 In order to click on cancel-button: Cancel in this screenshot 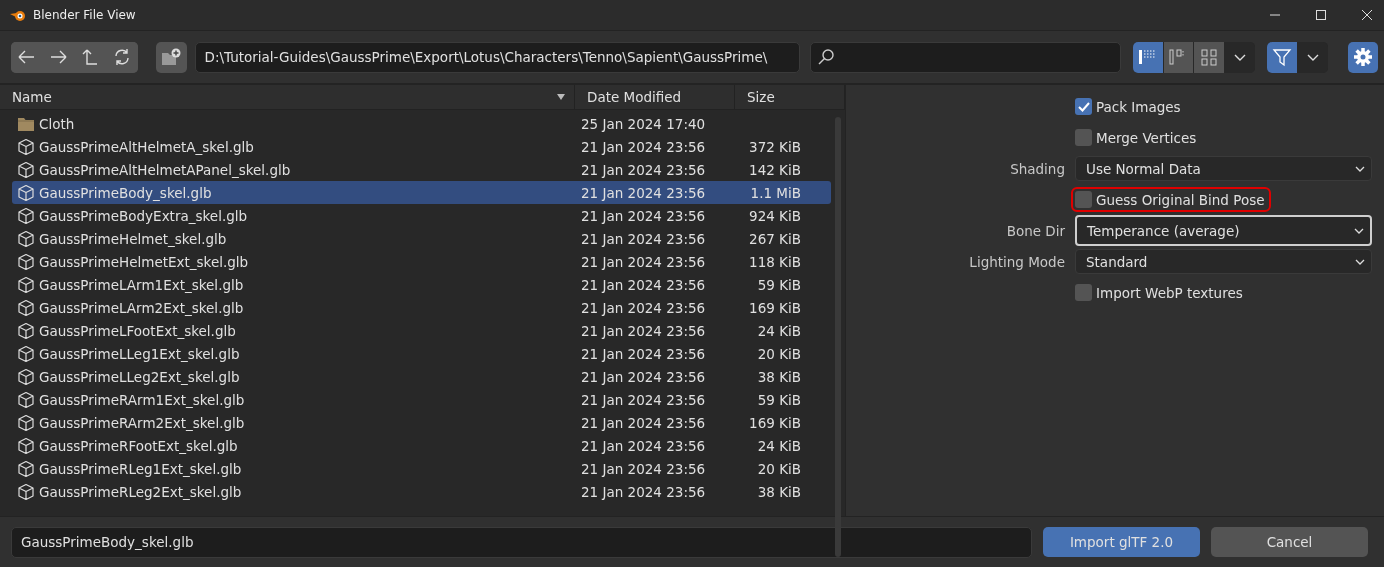, I will do `click(1289, 542)`.